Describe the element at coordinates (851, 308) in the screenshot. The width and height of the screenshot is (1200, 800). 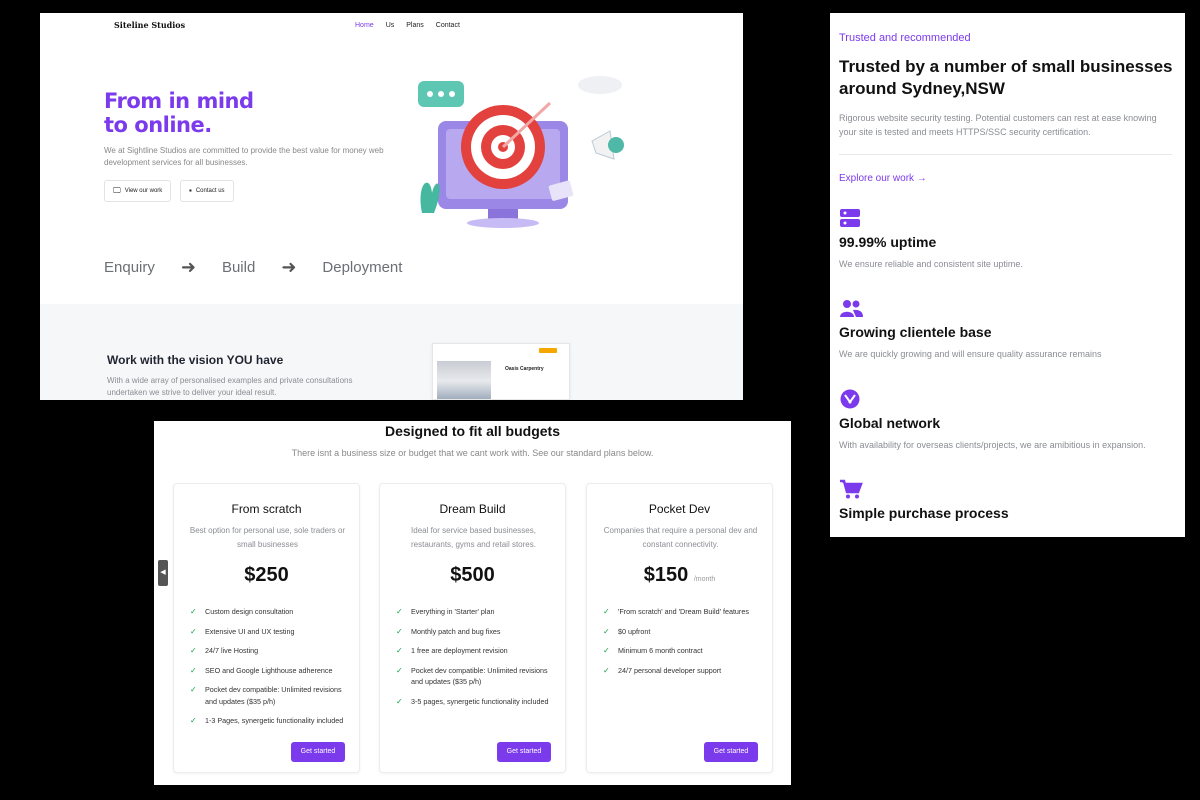
I see `users-icon` at that location.